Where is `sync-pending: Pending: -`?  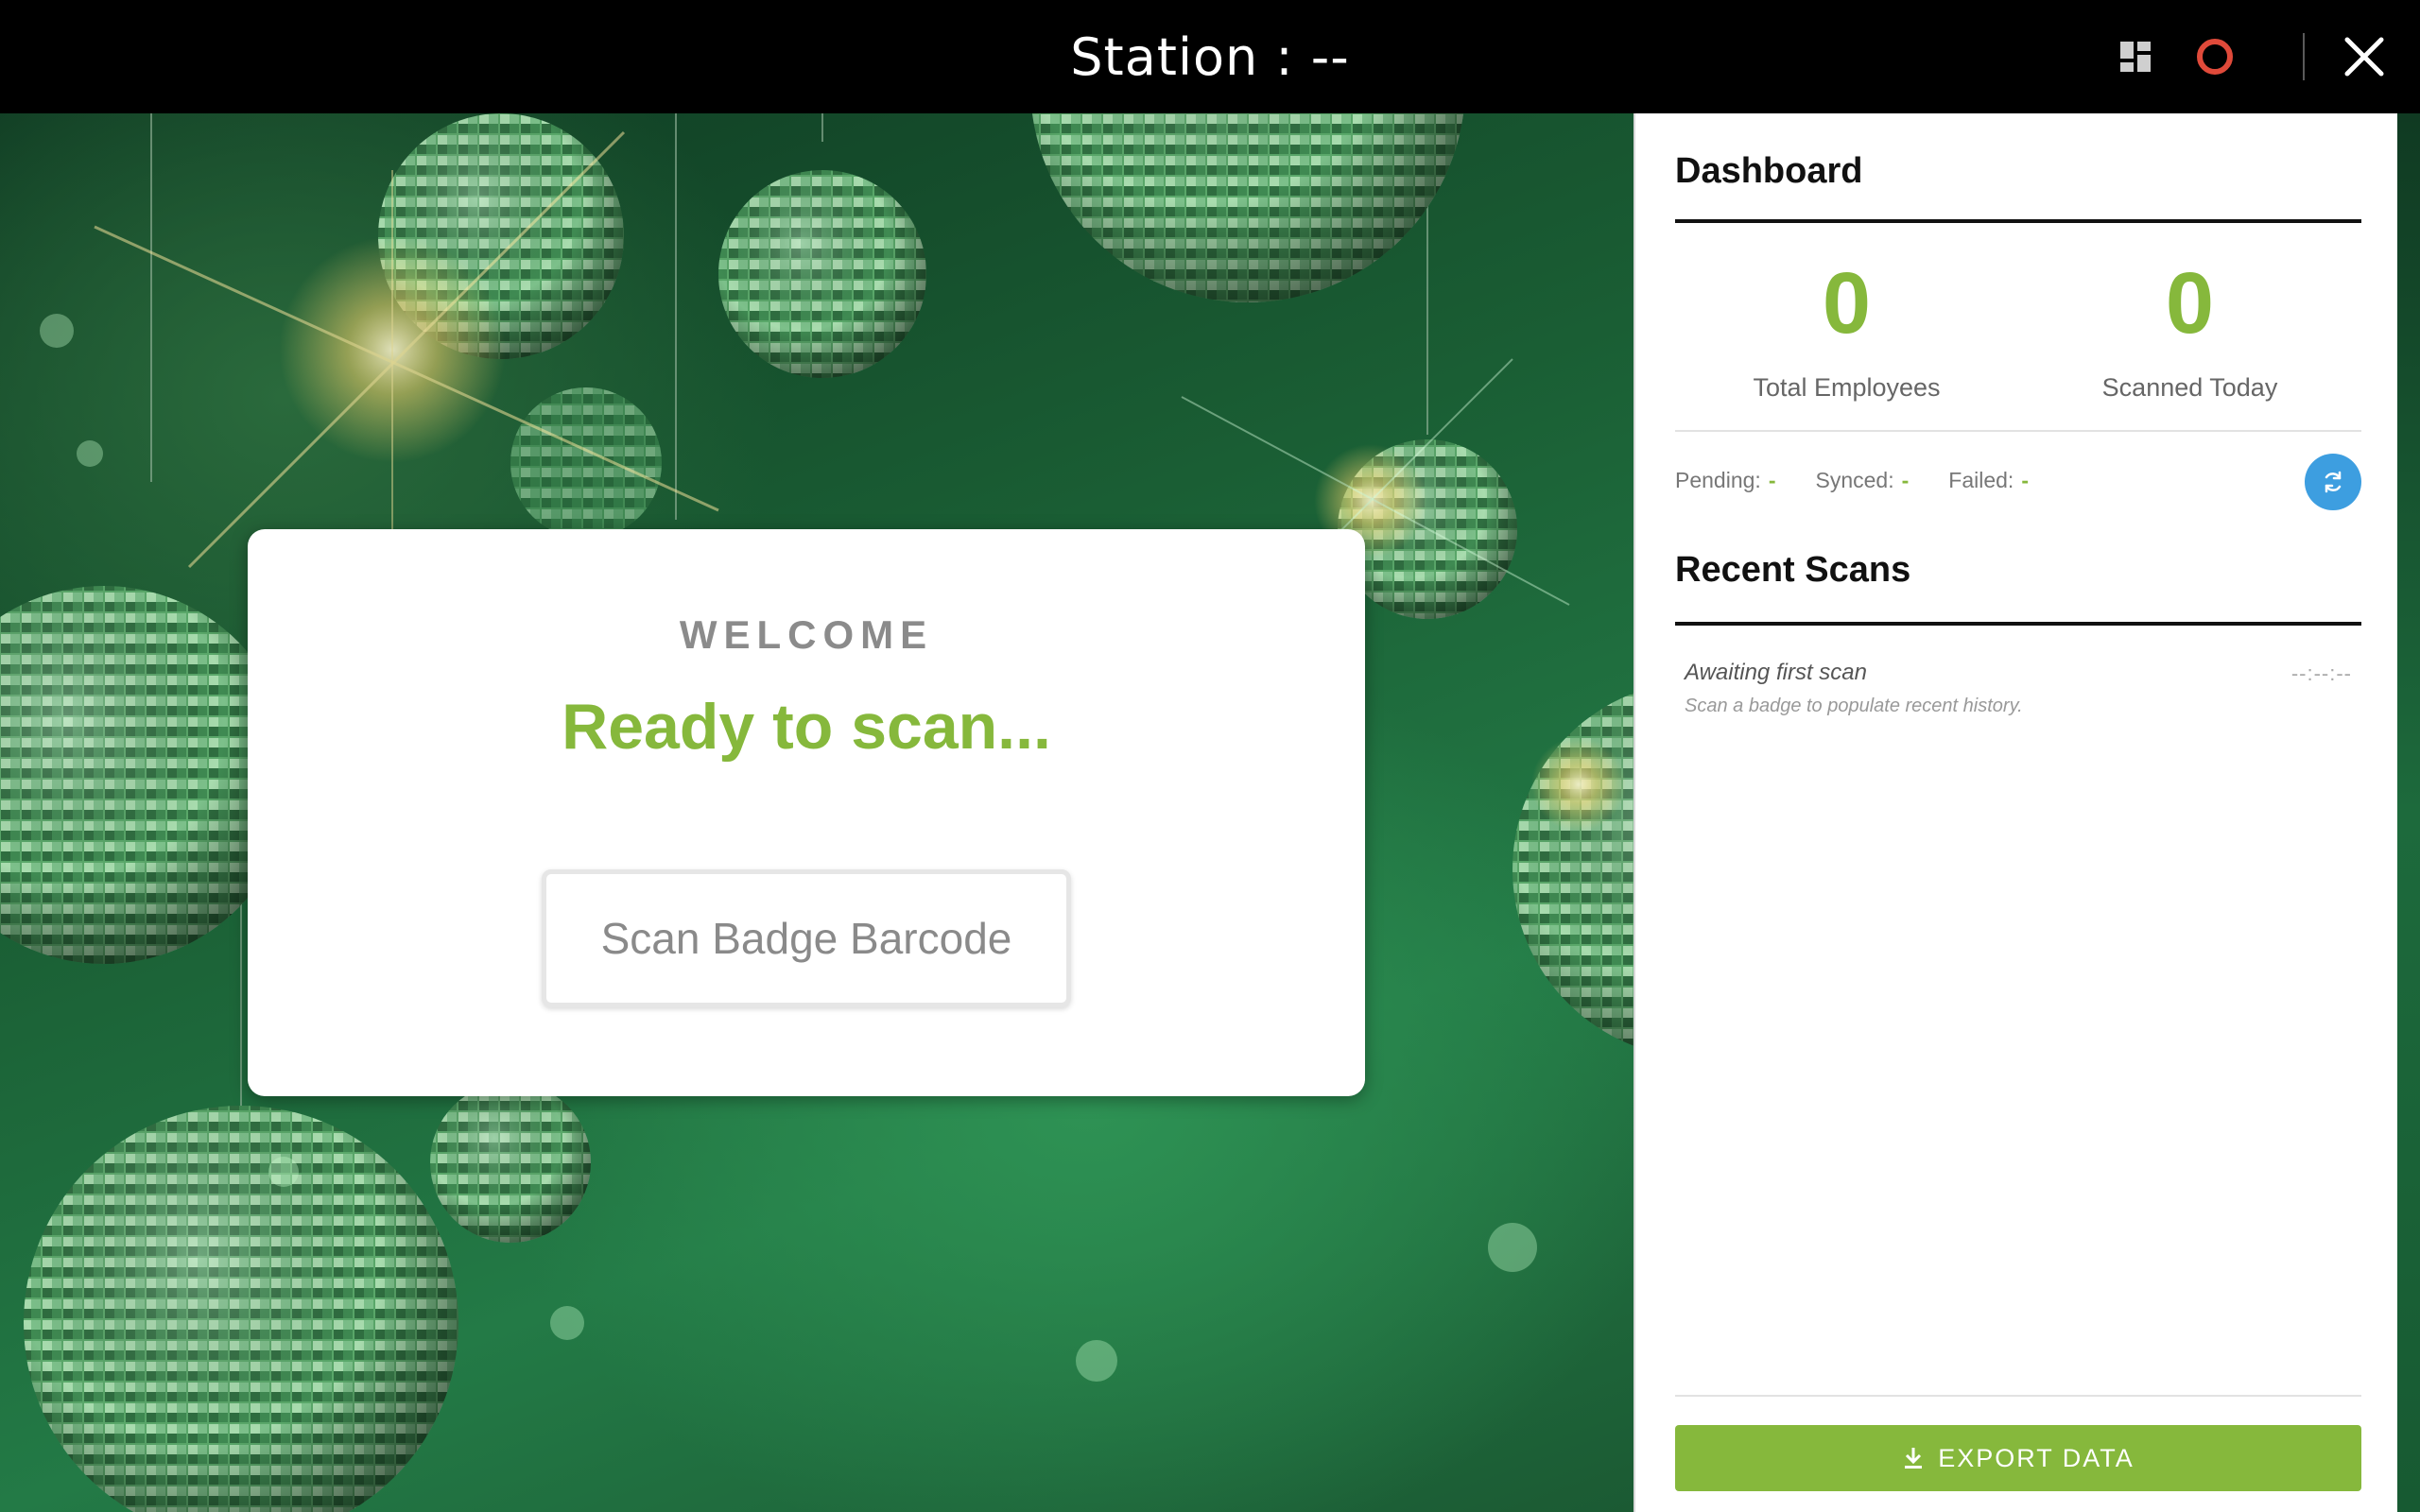
sync-pending: Pending: - is located at coordinates (1725, 480).